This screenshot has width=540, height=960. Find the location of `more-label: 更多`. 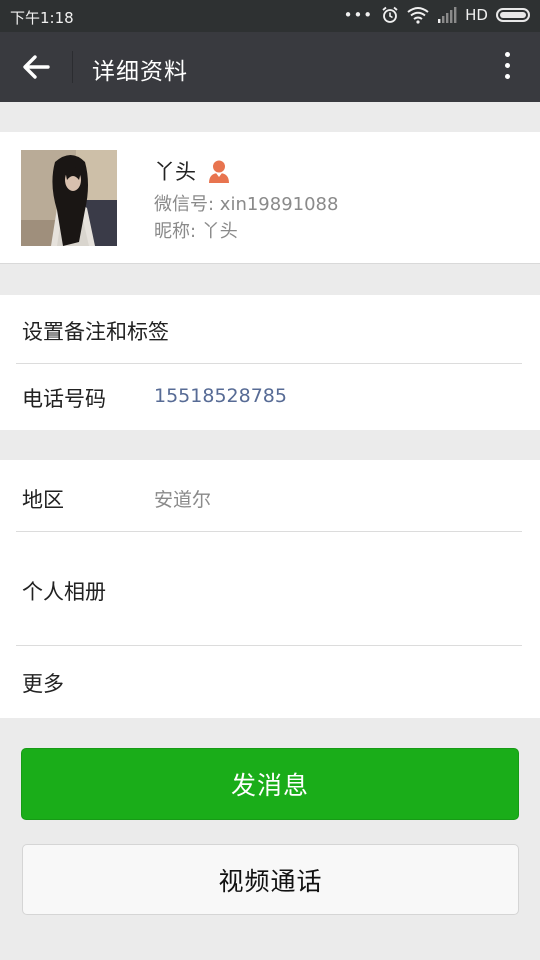

more-label: 更多 is located at coordinates (43, 684).